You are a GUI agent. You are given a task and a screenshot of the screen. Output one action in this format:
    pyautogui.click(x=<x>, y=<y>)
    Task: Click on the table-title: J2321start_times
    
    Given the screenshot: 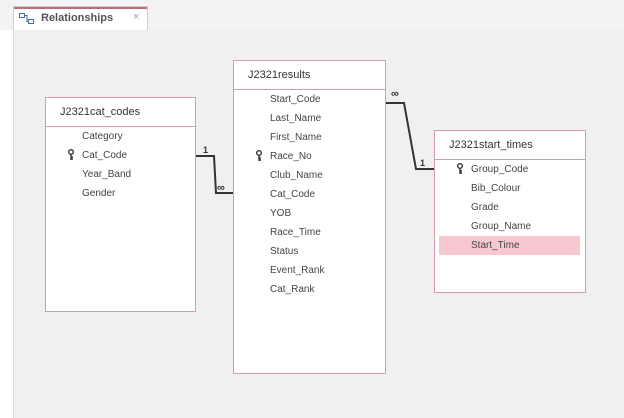 What is the action you would take?
    pyautogui.click(x=510, y=145)
    